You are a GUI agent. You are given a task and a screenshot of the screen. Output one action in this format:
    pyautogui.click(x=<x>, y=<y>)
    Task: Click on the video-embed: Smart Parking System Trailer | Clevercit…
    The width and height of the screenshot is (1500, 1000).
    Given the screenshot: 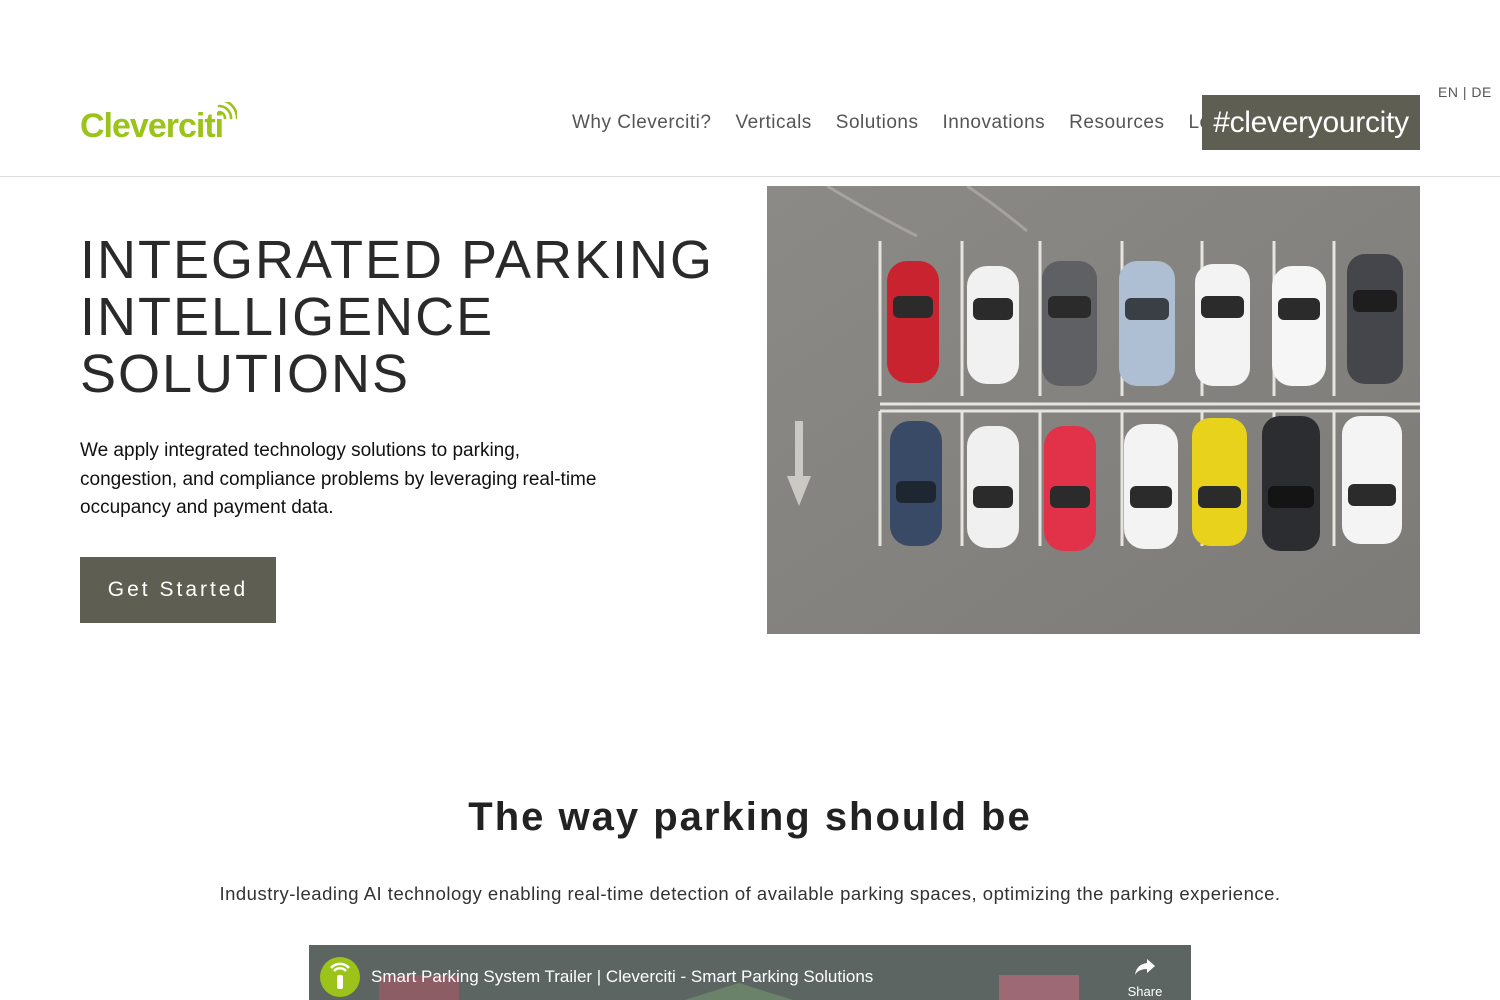 What is the action you would take?
    pyautogui.click(x=750, y=972)
    